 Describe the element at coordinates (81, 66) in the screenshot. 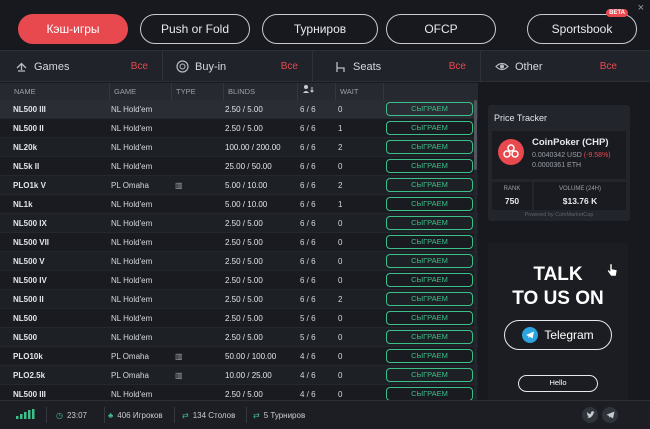

I see `filter-games: Games Все` at that location.